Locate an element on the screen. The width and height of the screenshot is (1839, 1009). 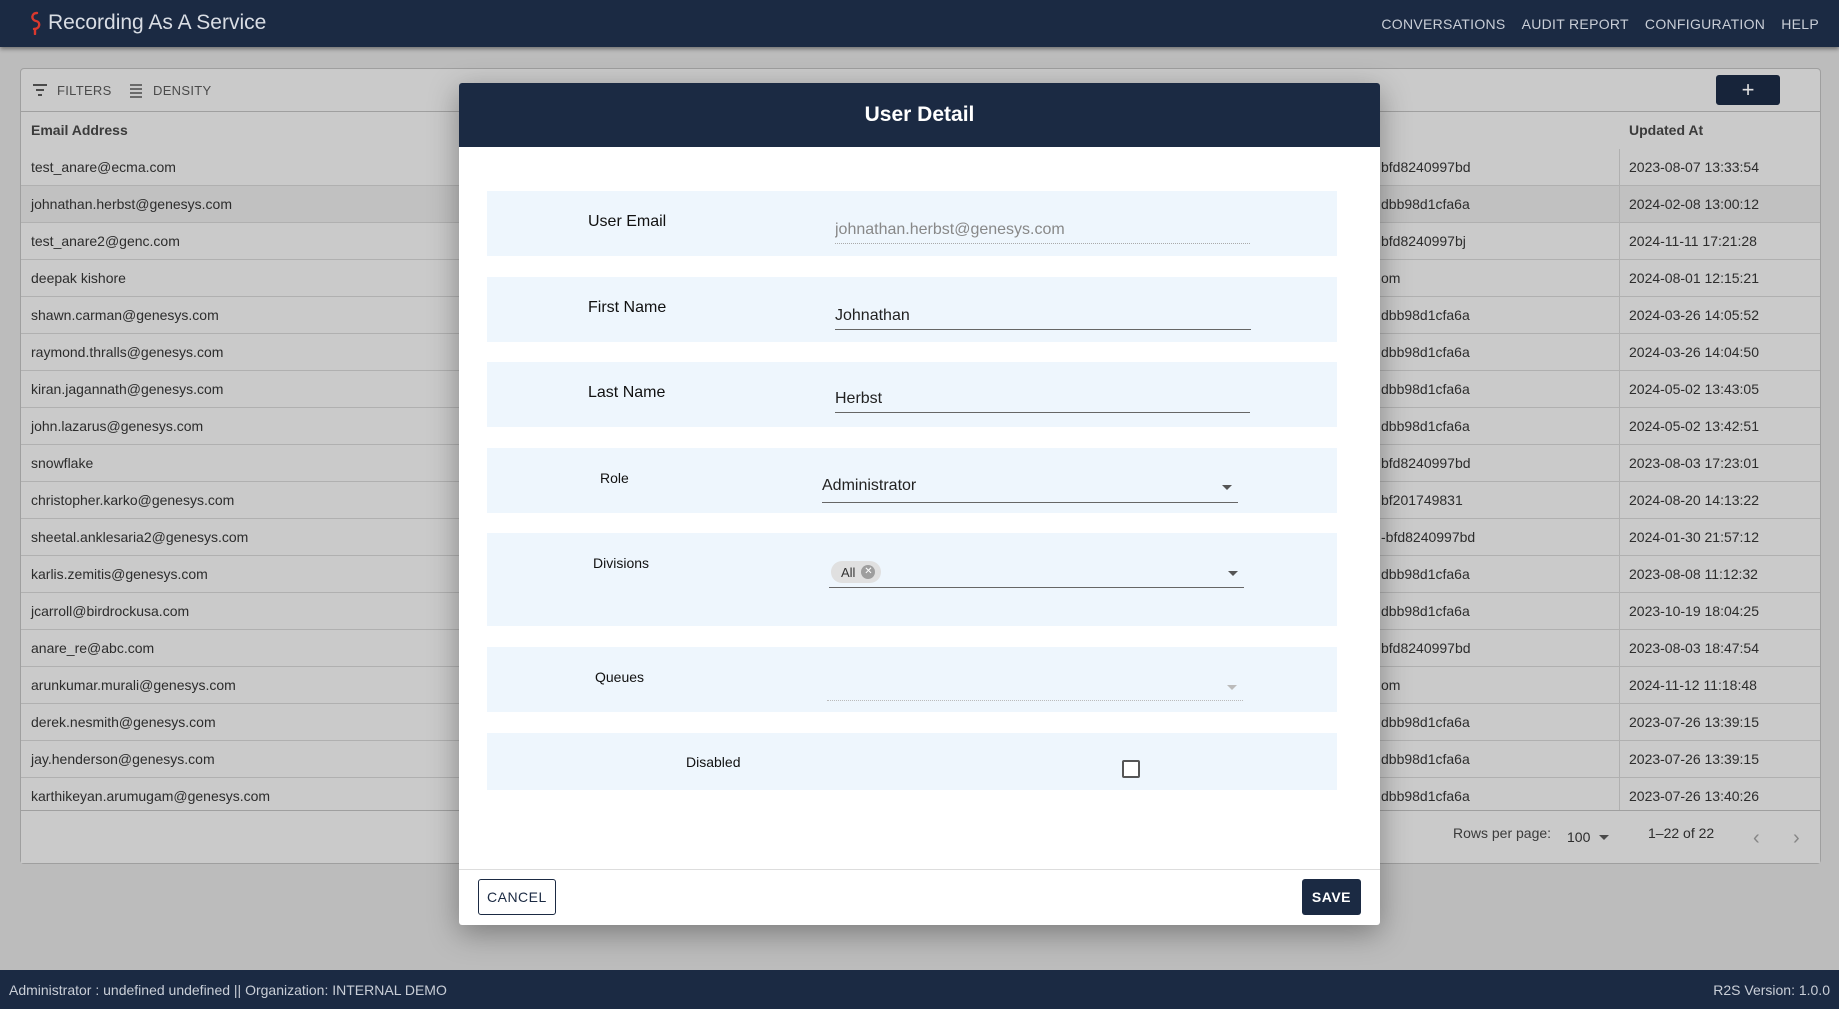
disabled-row: Disabled is located at coordinates (912, 761).